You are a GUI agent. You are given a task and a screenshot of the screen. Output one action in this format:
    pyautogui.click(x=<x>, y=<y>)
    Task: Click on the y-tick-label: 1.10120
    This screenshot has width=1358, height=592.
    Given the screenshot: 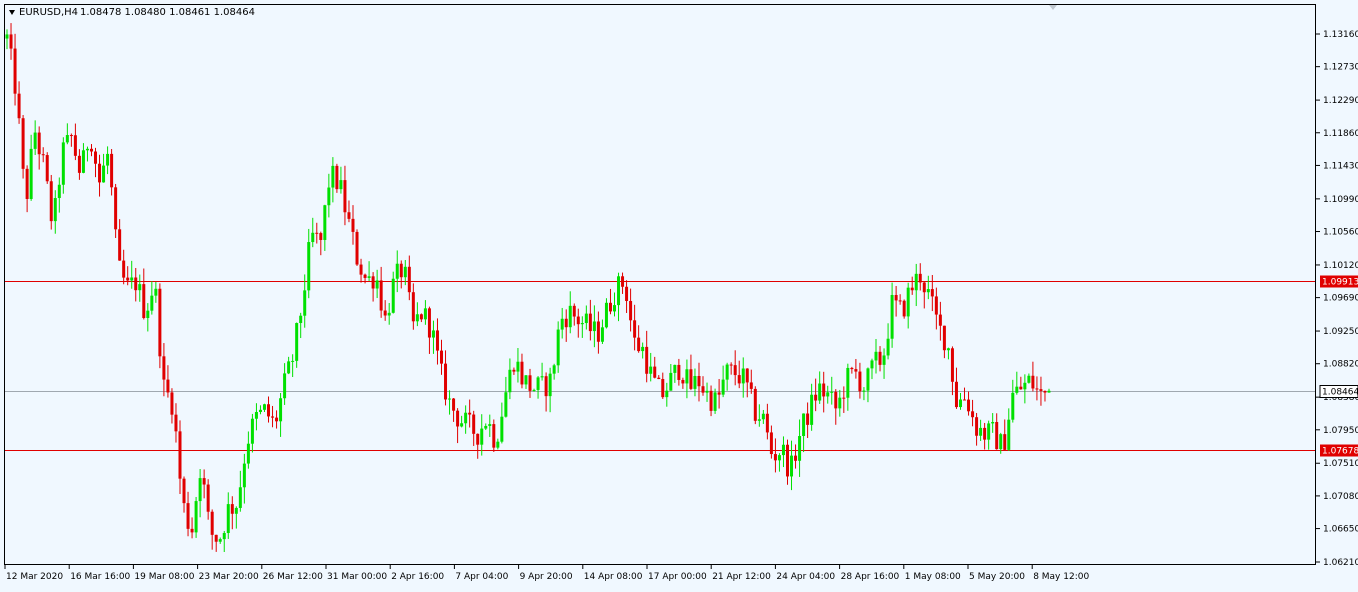 What is the action you would take?
    pyautogui.click(x=1340, y=266)
    